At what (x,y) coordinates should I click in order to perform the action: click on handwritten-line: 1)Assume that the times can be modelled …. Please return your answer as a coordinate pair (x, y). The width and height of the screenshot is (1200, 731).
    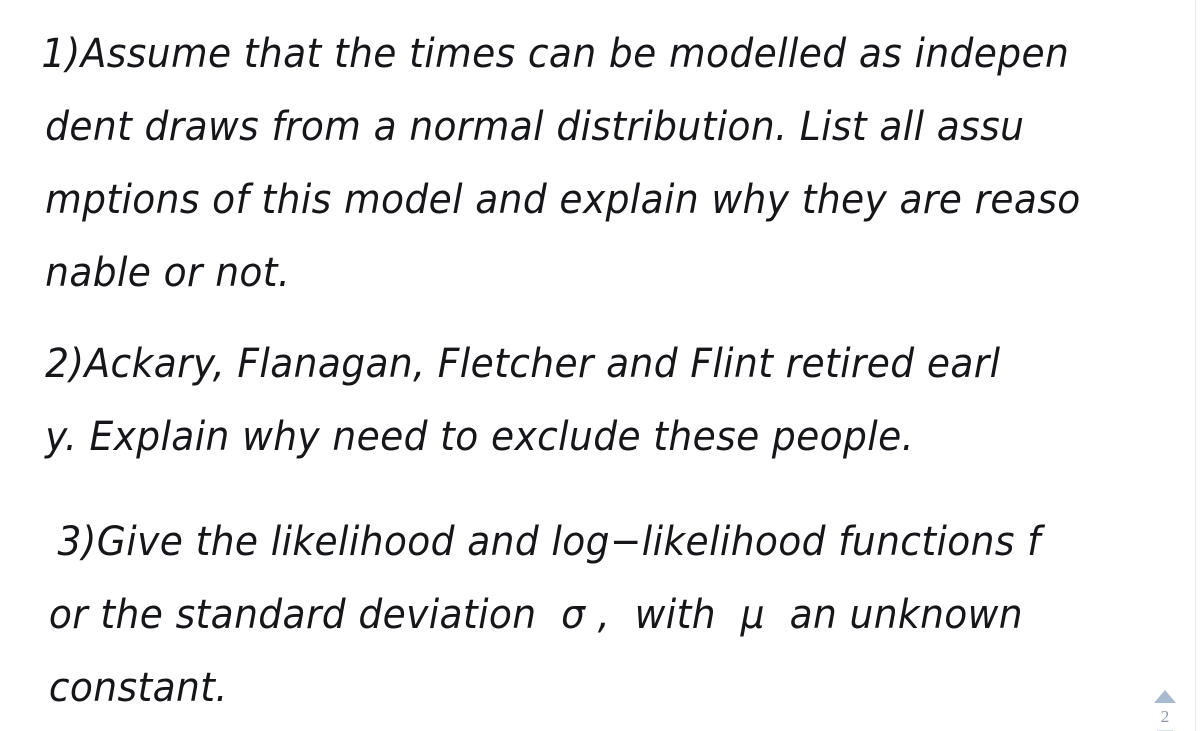
    Looking at the image, I should click on (555, 54).